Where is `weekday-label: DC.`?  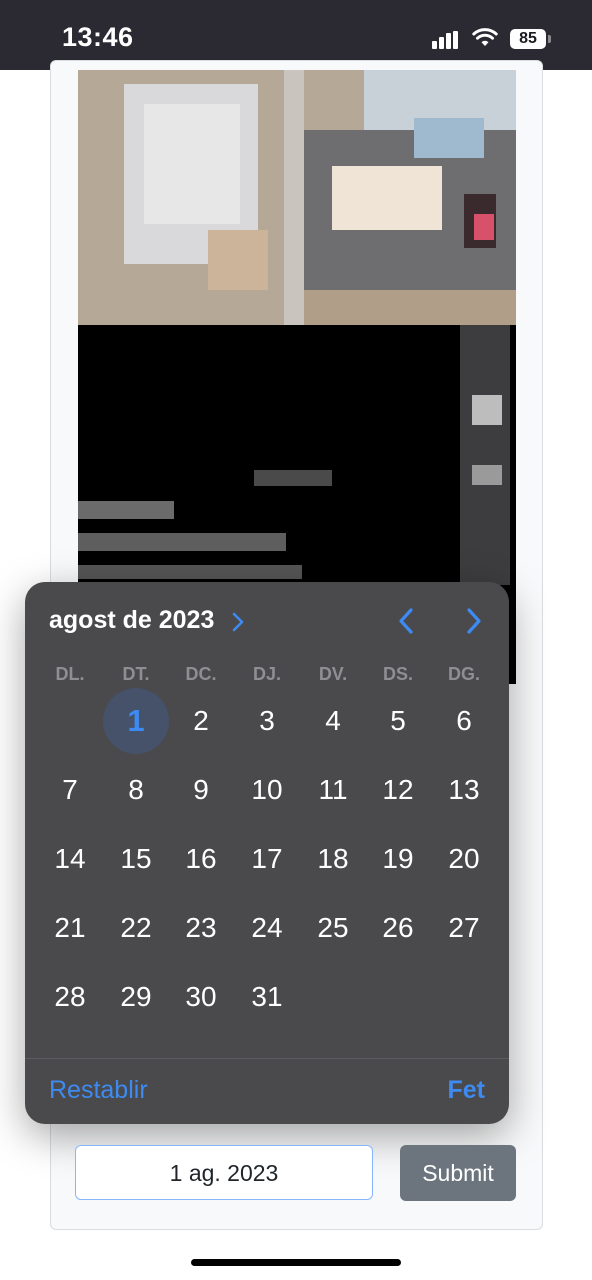
weekday-label: DC. is located at coordinates (201, 674).